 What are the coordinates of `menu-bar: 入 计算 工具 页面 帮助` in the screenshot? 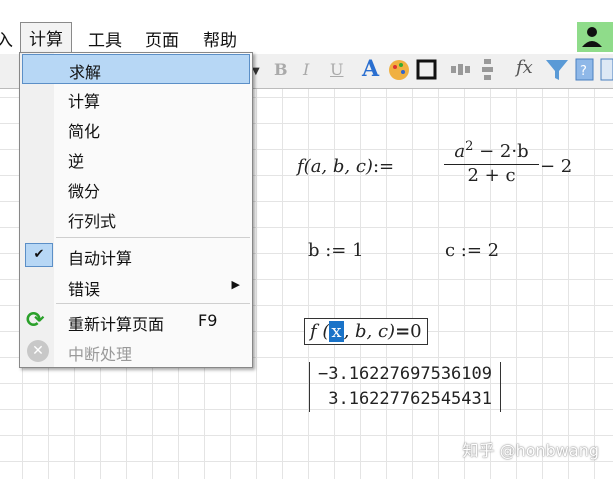 It's located at (306, 38).